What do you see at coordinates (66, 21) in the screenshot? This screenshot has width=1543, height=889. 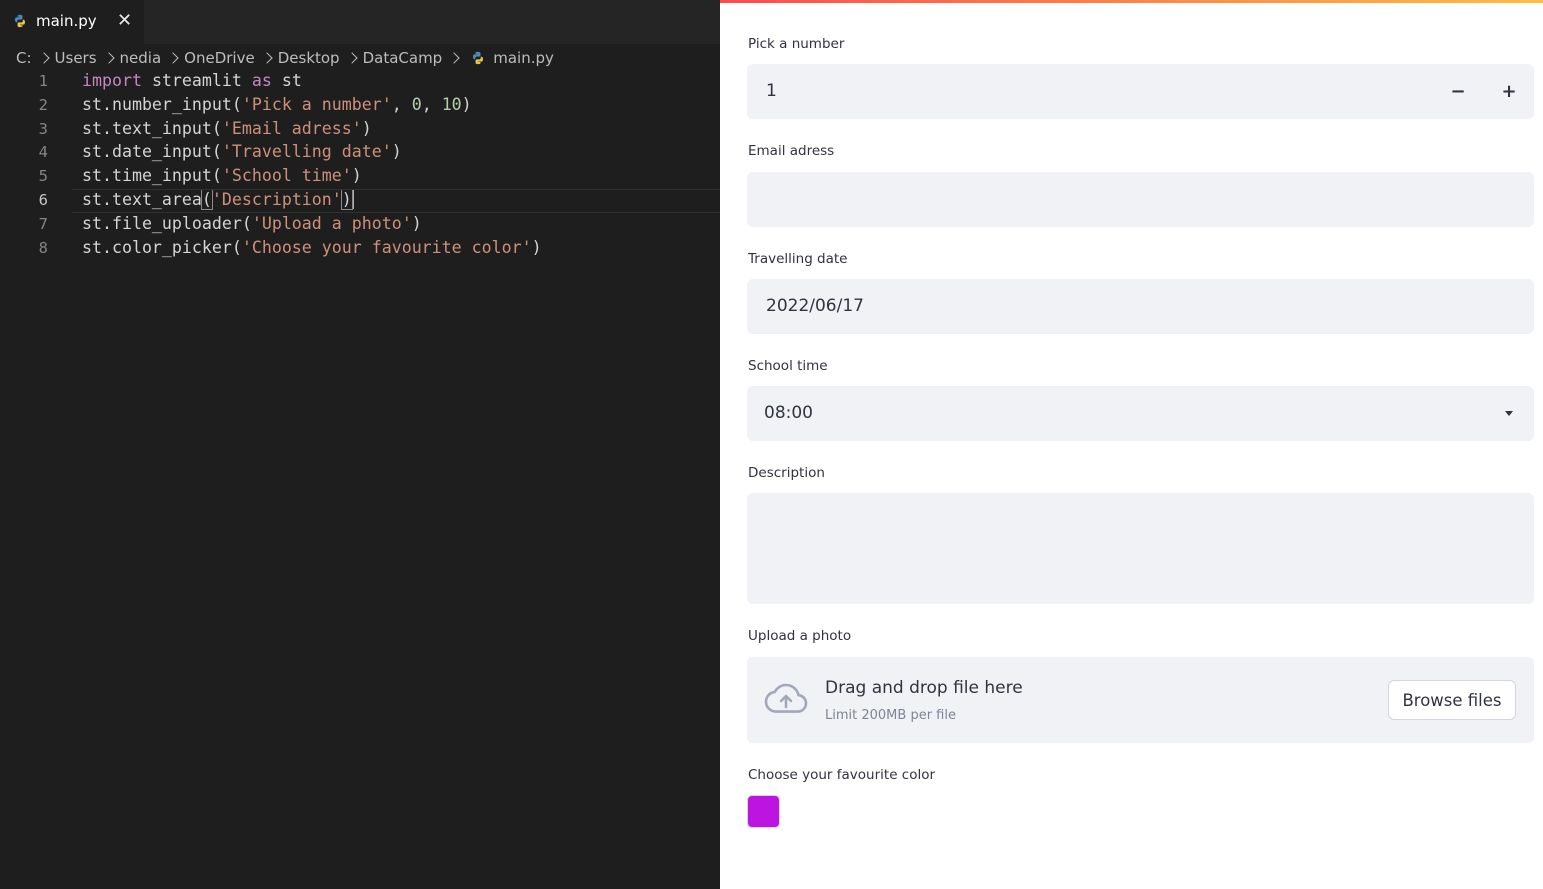 I see `tab-label: main.py` at bounding box center [66, 21].